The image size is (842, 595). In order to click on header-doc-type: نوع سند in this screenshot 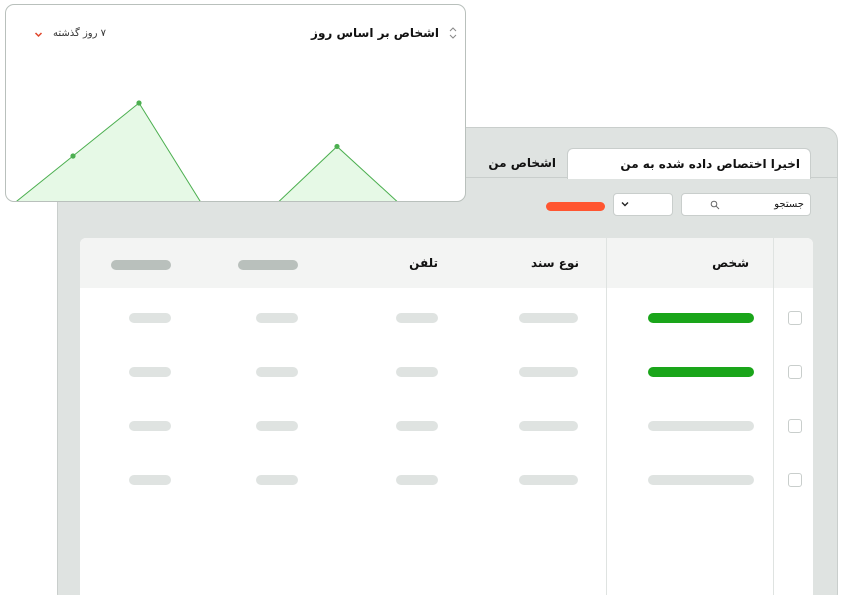, I will do `click(555, 263)`.